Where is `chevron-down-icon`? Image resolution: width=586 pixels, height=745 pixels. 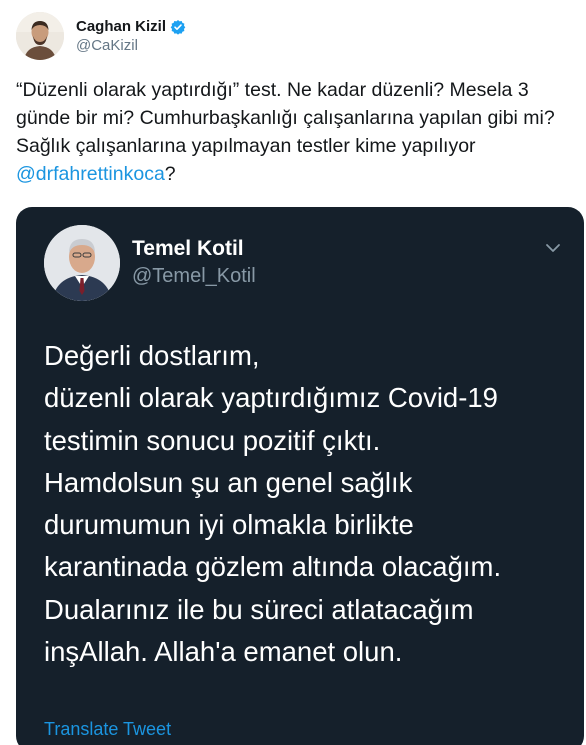
chevron-down-icon is located at coordinates (553, 248).